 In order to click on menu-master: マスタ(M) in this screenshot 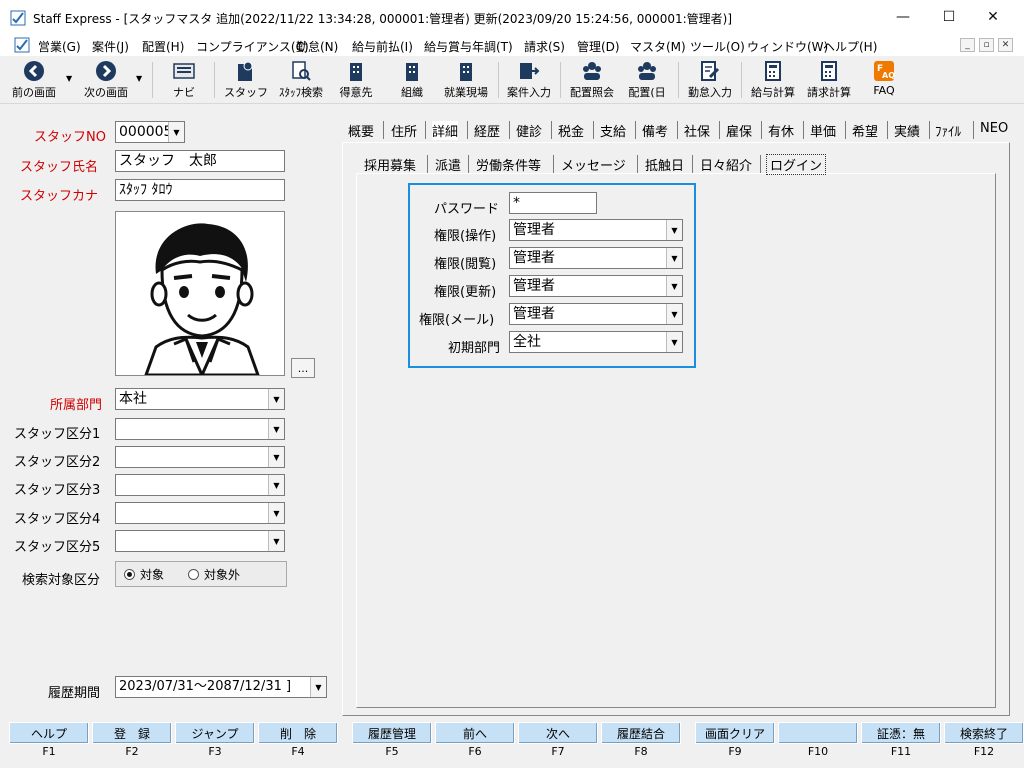, I will do `click(658, 46)`.